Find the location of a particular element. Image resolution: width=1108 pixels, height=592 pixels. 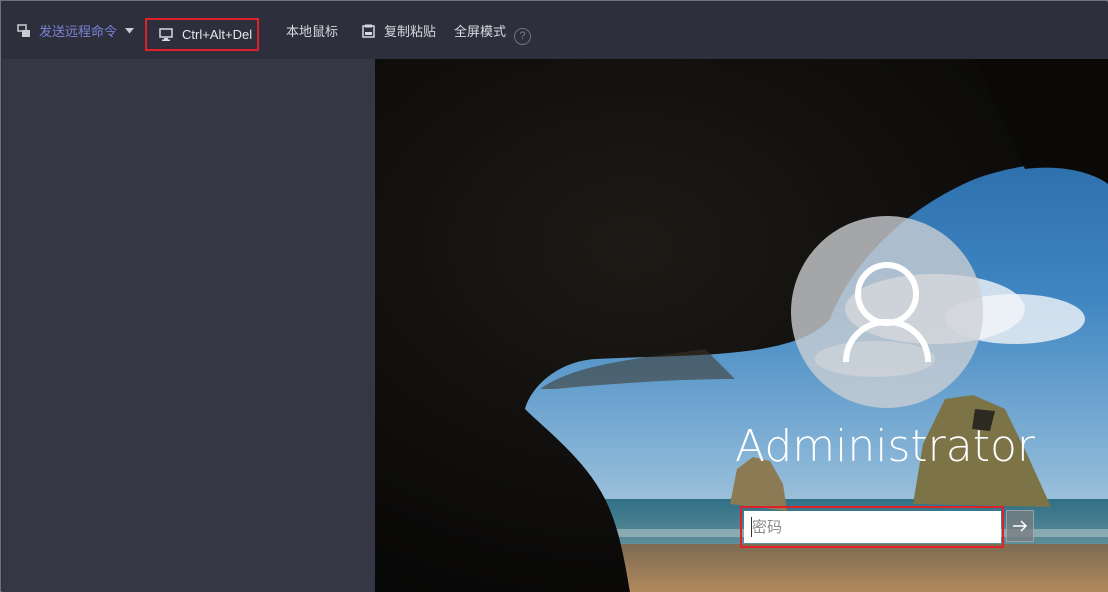

user-avatar is located at coordinates (887, 312).